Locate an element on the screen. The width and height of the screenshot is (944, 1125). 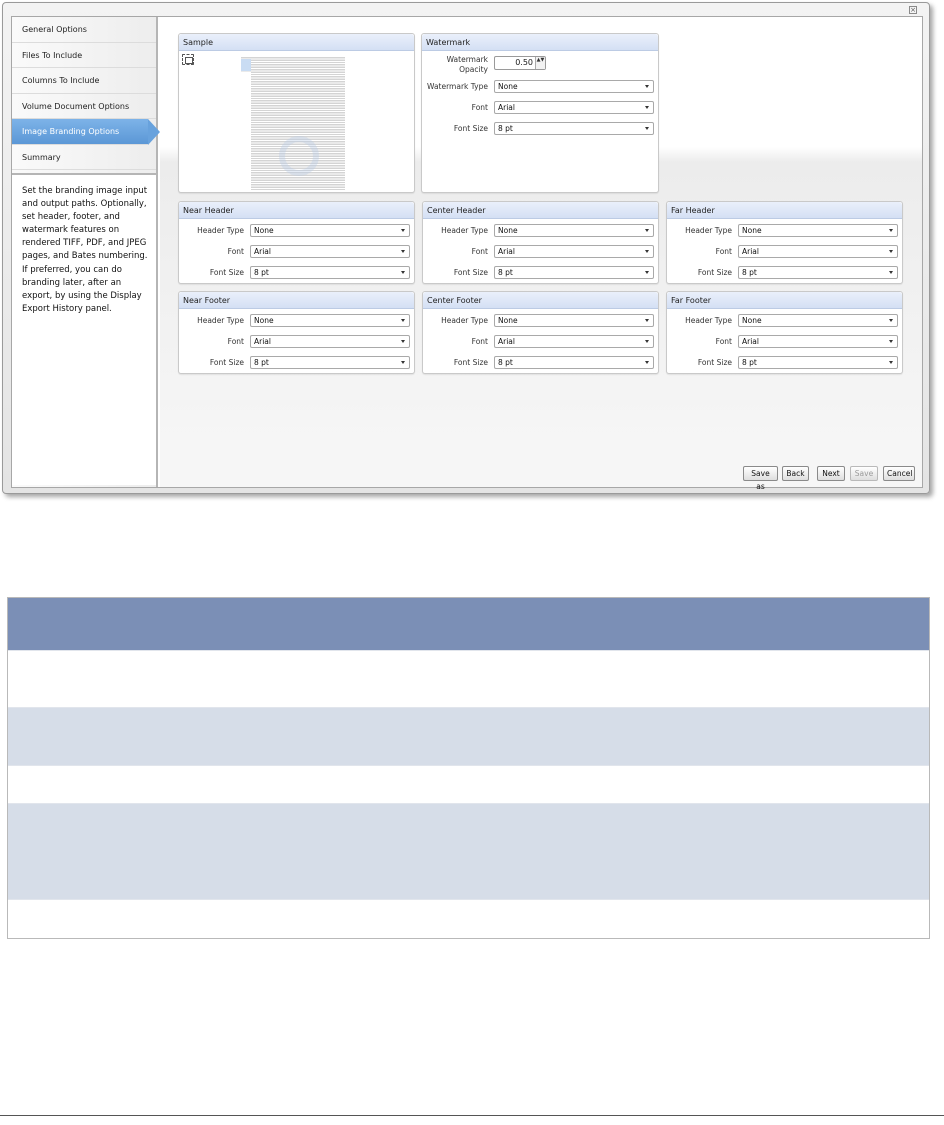
near-footer-type-dropdown: None is located at coordinates (330, 320).